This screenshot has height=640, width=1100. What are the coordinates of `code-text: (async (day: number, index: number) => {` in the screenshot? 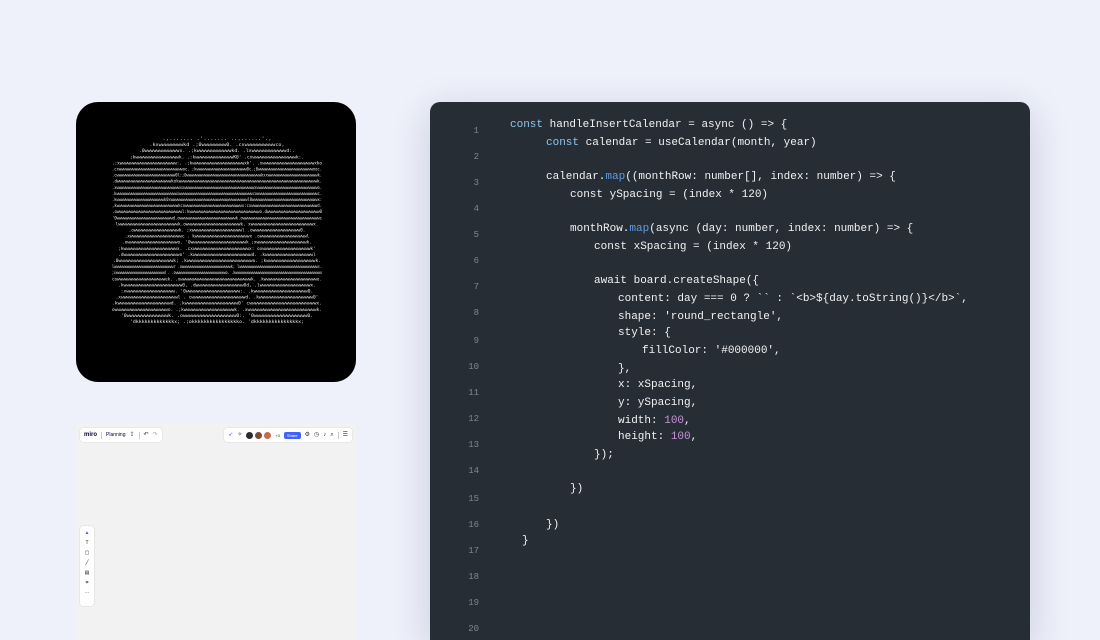 It's located at (781, 229).